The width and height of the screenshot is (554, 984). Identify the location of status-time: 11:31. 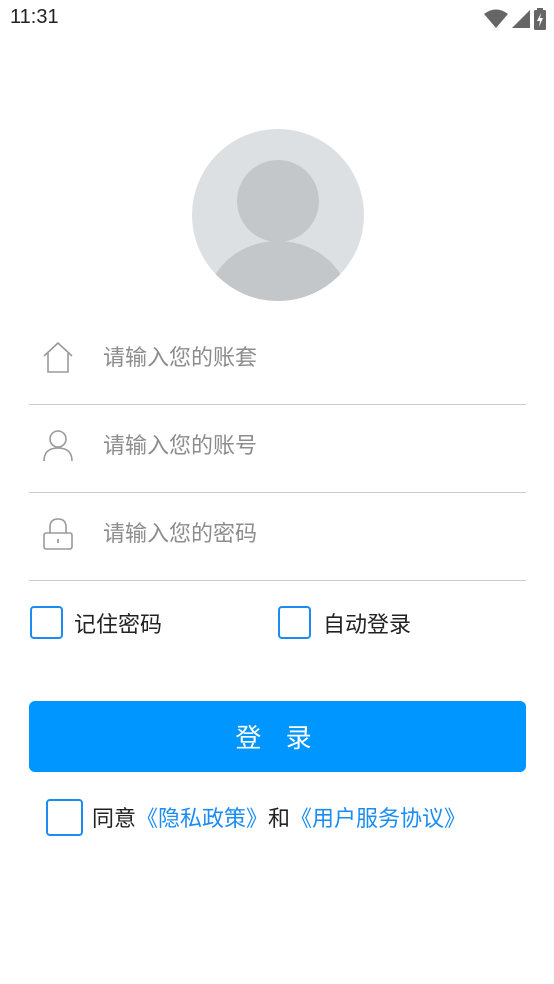
(34, 17).